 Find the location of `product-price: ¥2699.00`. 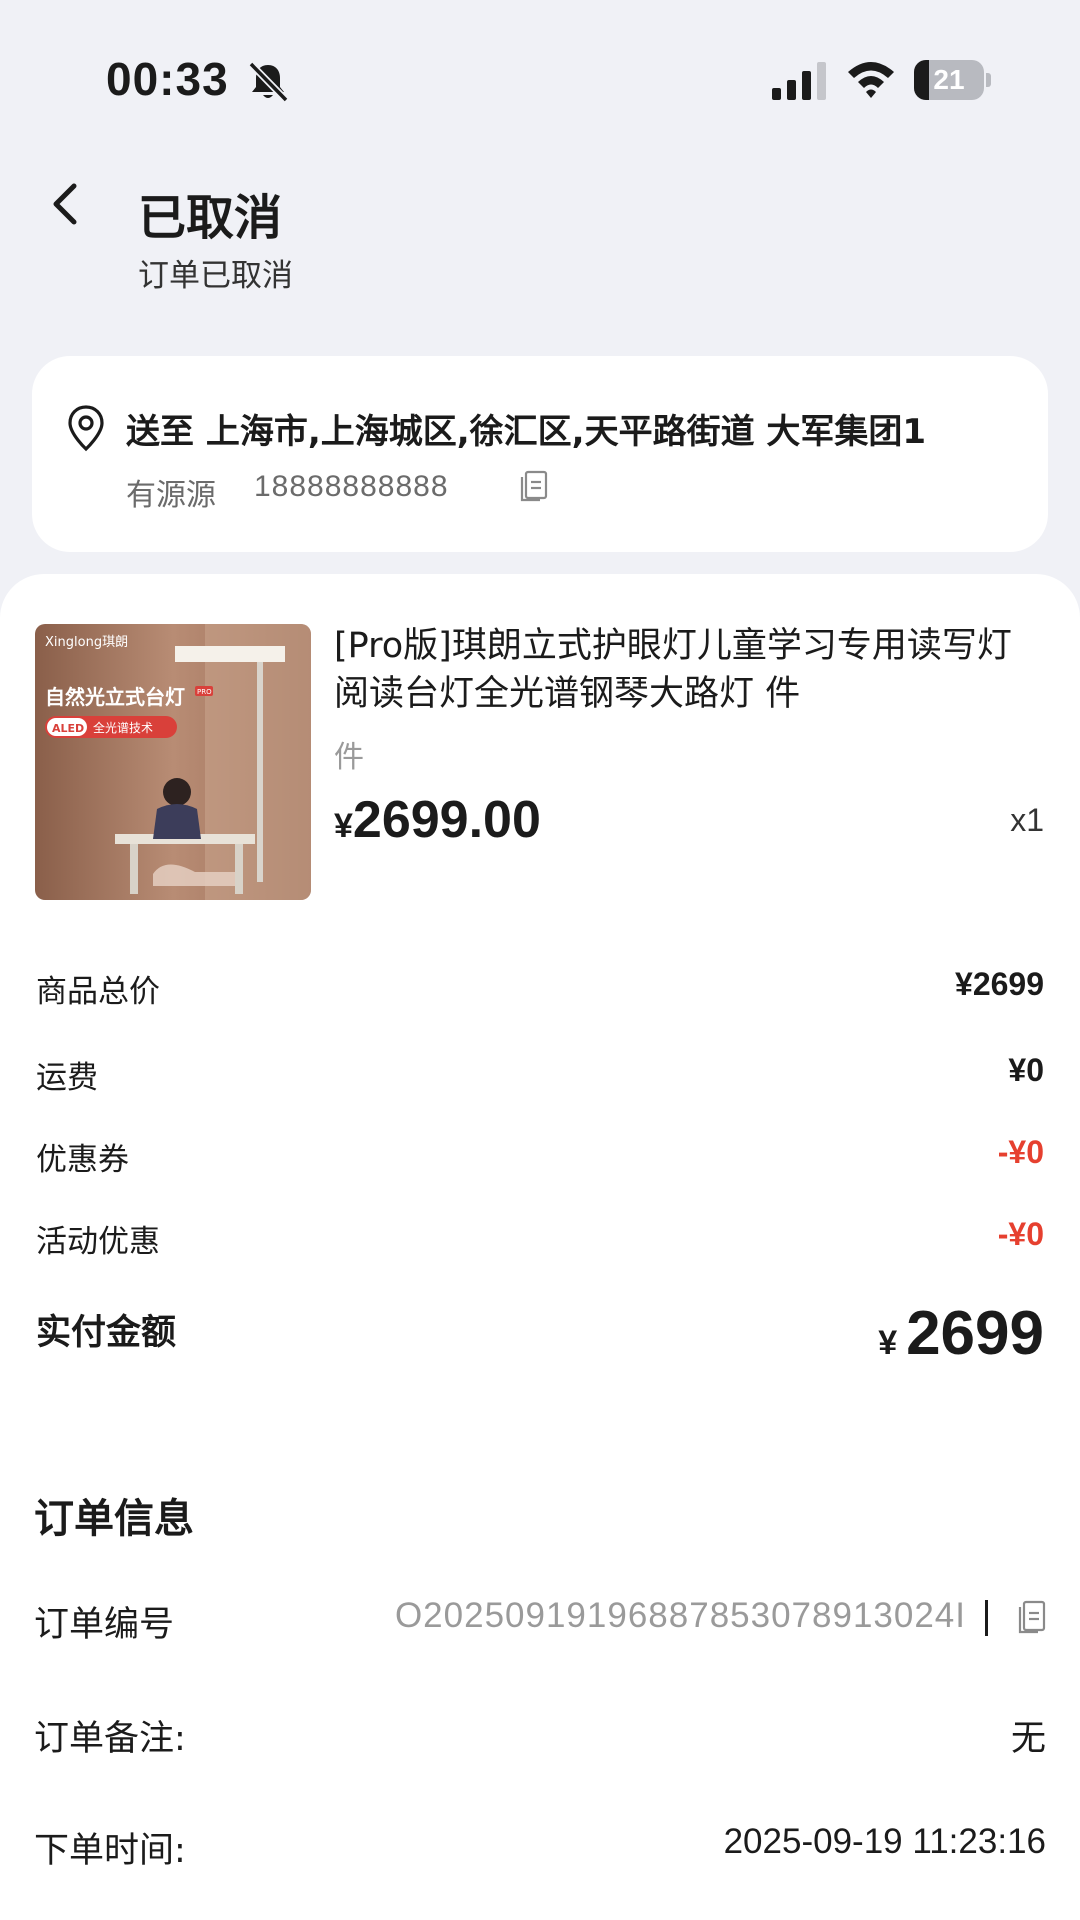

product-price: ¥2699.00 is located at coordinates (437, 820).